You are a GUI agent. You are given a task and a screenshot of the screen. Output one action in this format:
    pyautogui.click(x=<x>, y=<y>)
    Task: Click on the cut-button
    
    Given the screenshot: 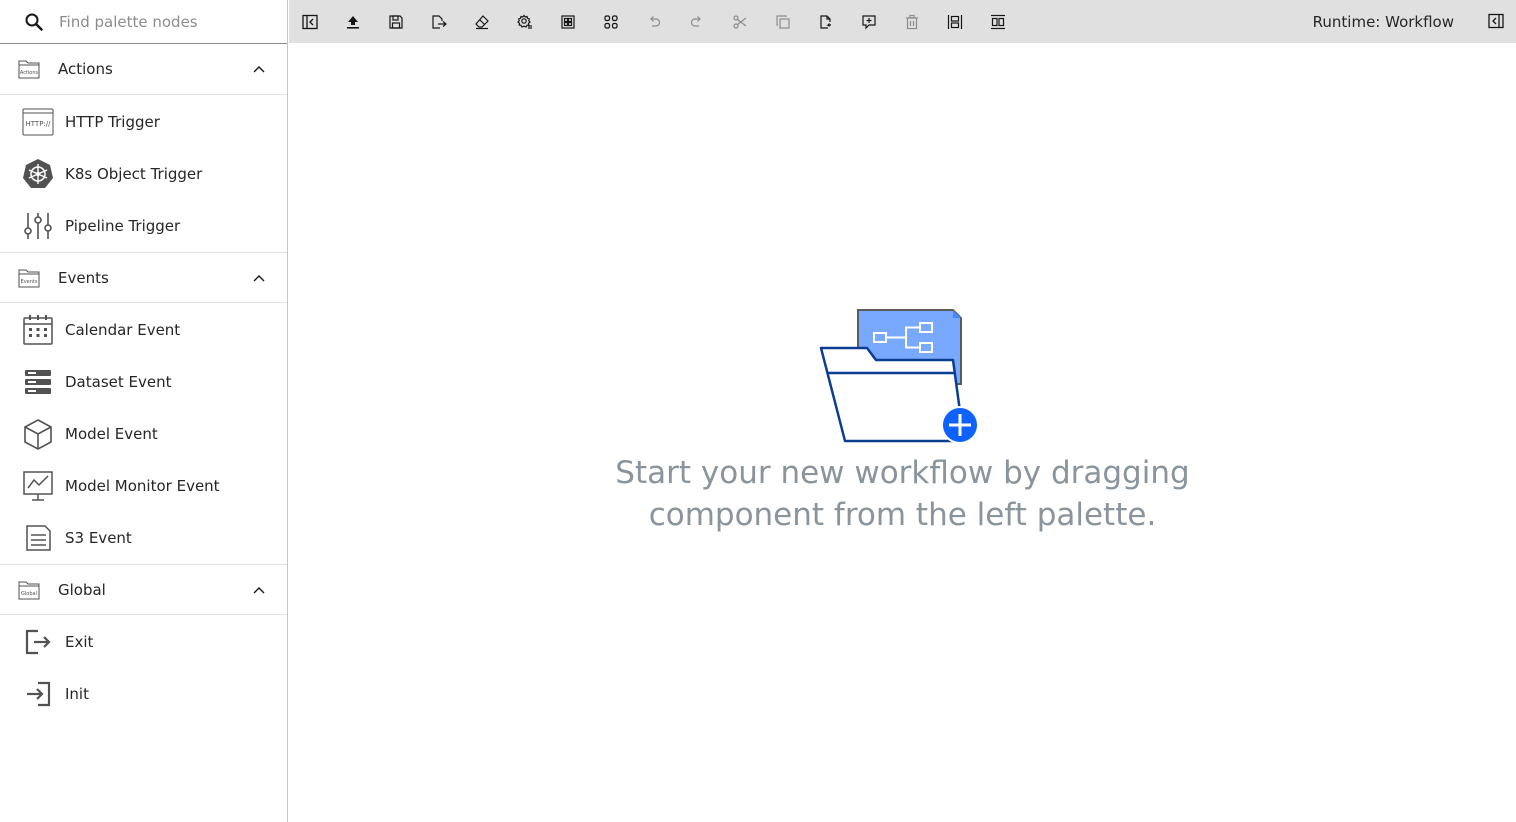 What is the action you would take?
    pyautogui.click(x=740, y=22)
    